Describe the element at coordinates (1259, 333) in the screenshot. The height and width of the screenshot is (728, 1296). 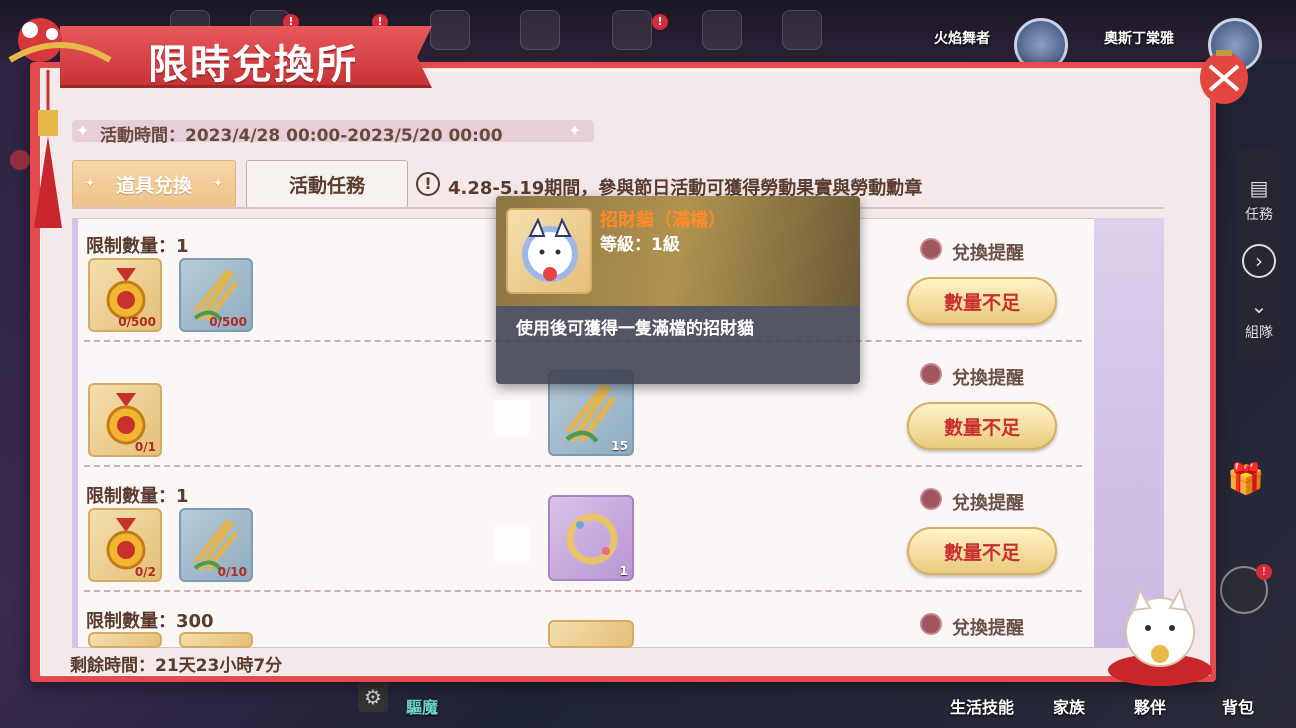
I see `team-label: 組隊` at that location.